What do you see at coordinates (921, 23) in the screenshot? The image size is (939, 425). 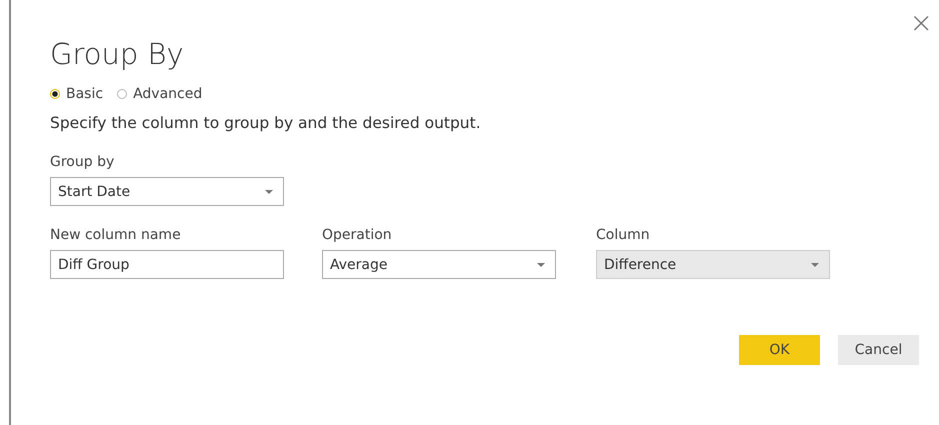 I see `close-button: ×` at bounding box center [921, 23].